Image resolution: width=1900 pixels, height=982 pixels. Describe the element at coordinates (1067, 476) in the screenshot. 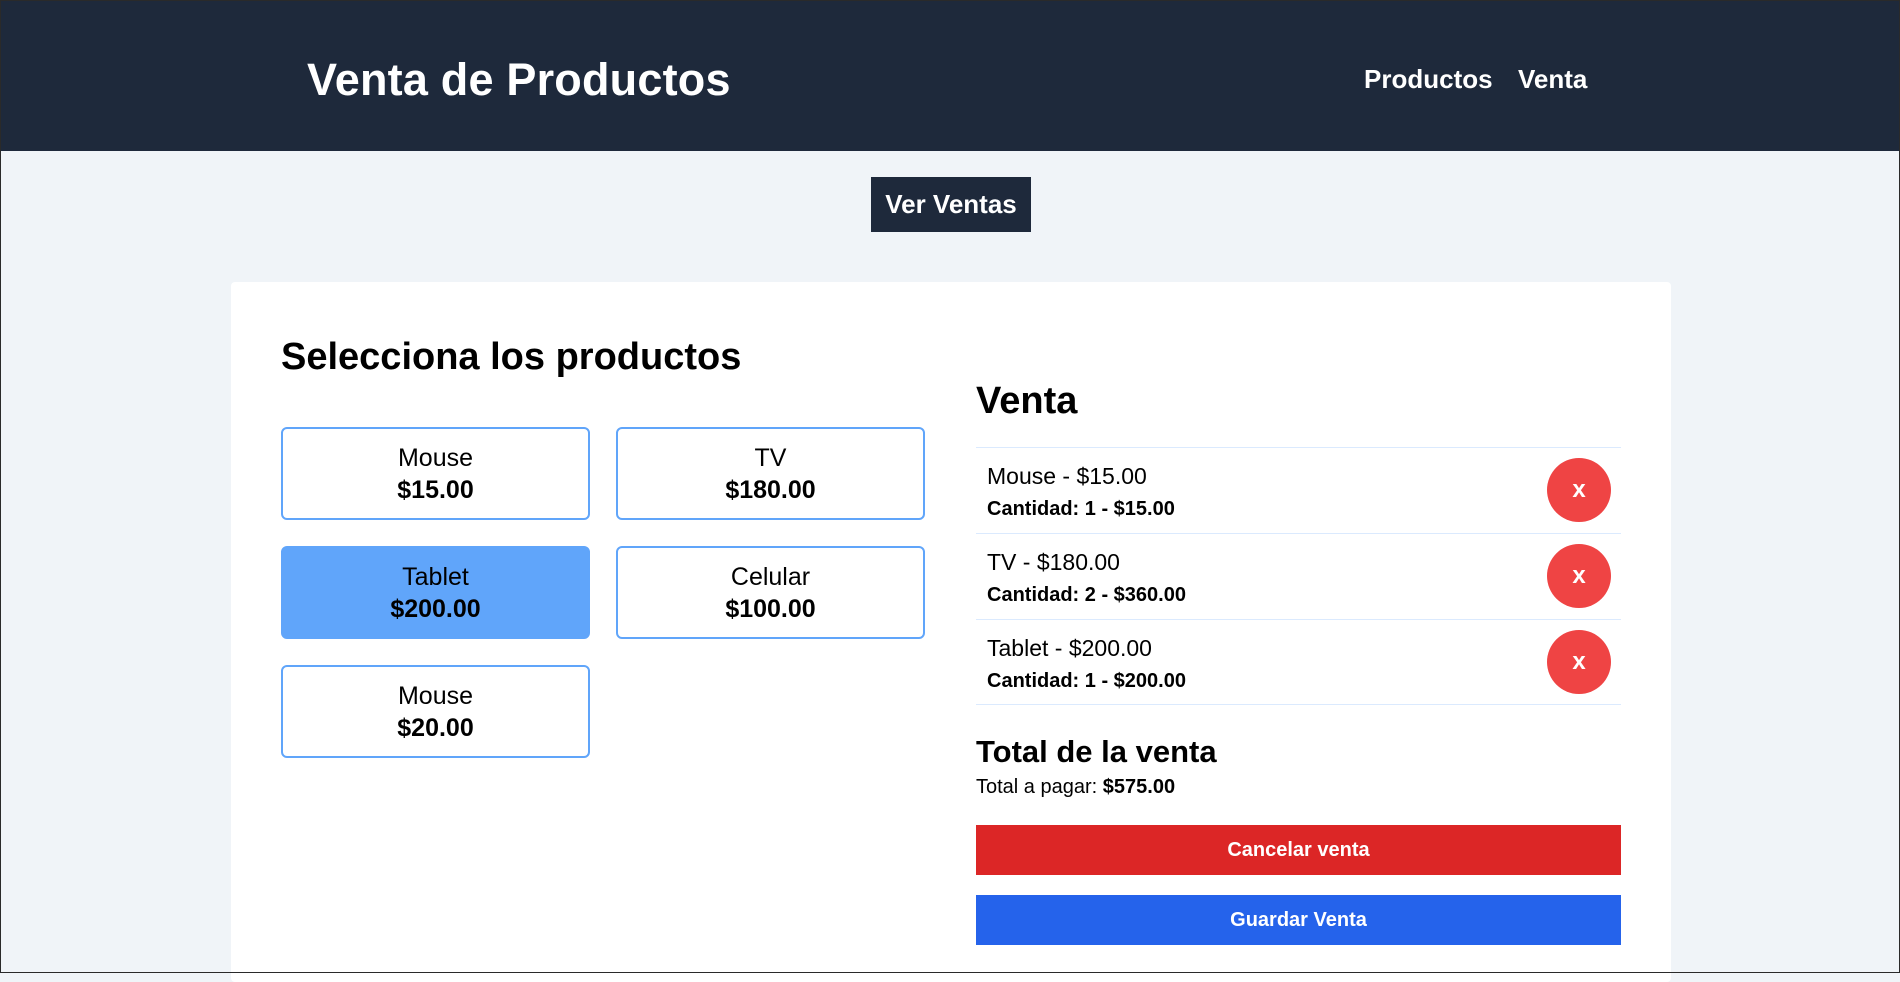

I see `sale-item-name-price: Mouse - $15.00` at that location.